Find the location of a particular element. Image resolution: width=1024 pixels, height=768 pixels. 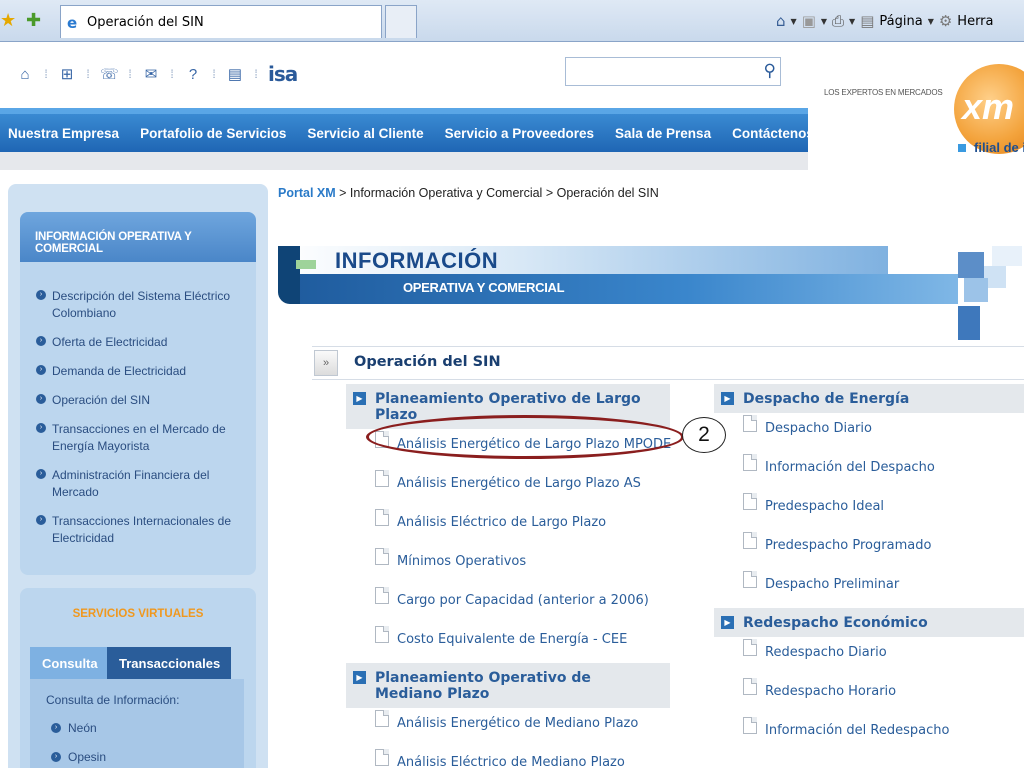

doc-link-as: Análisis Energético de Largo Plazo AS is located at coordinates (508, 487).